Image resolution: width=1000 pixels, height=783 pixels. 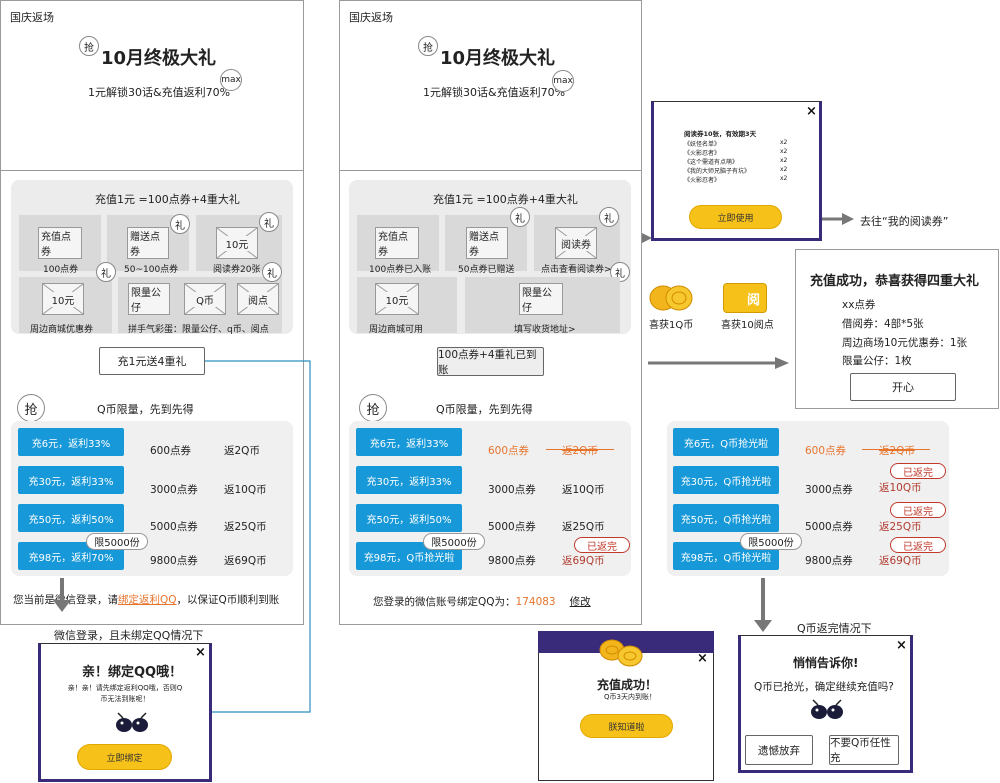 I want to click on tile-caption: 50点券已赠送, so click(x=486, y=270).